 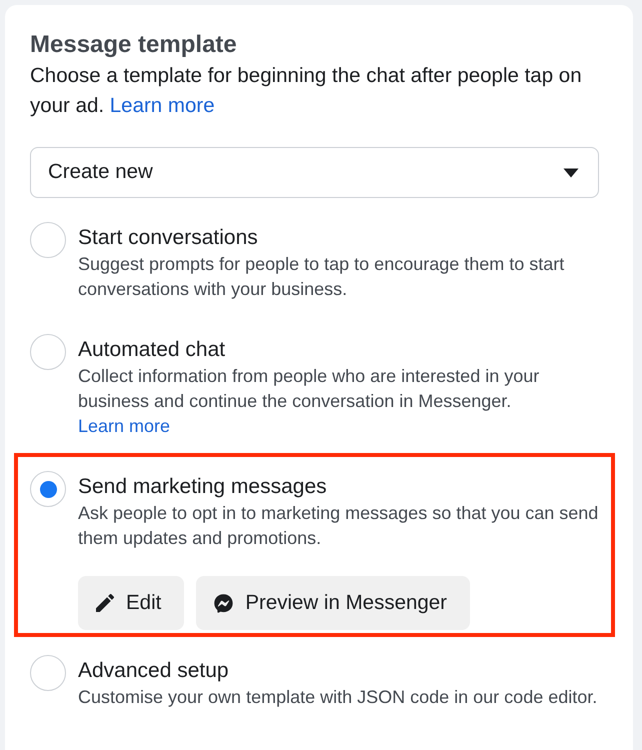 I want to click on edit-button: Edit, so click(x=131, y=603).